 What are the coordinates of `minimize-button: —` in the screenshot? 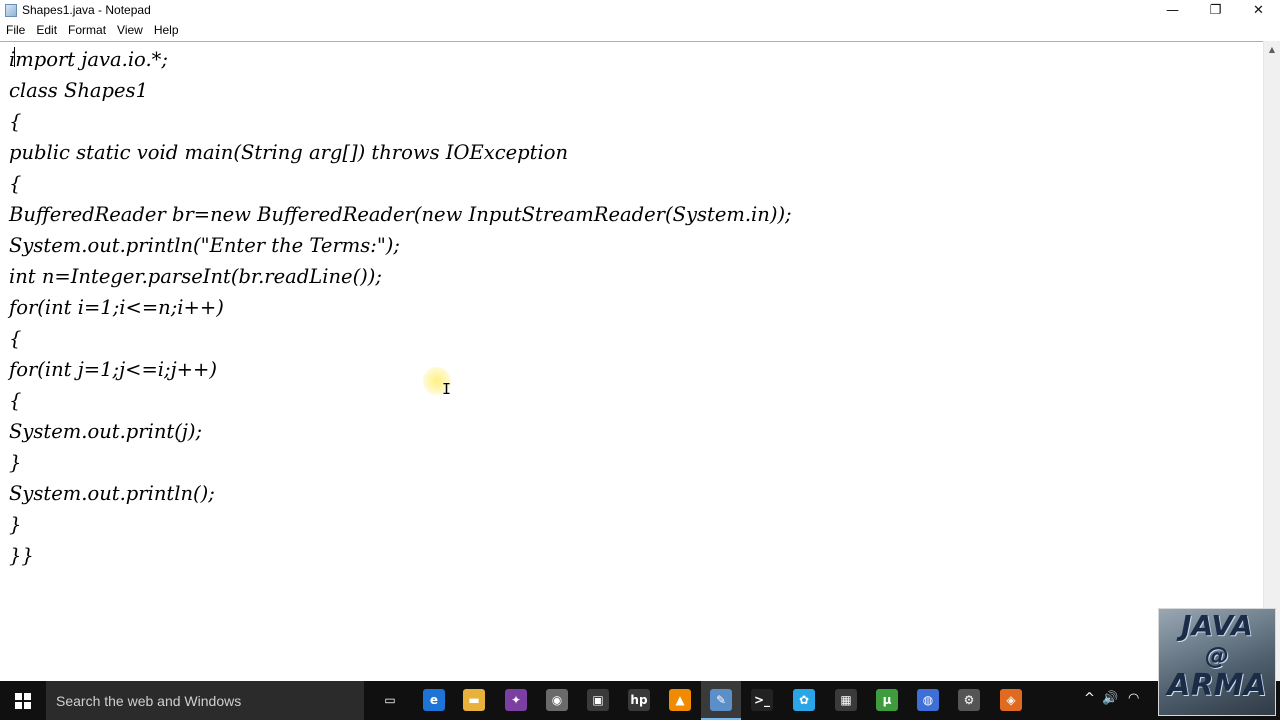 It's located at (1172, 10).